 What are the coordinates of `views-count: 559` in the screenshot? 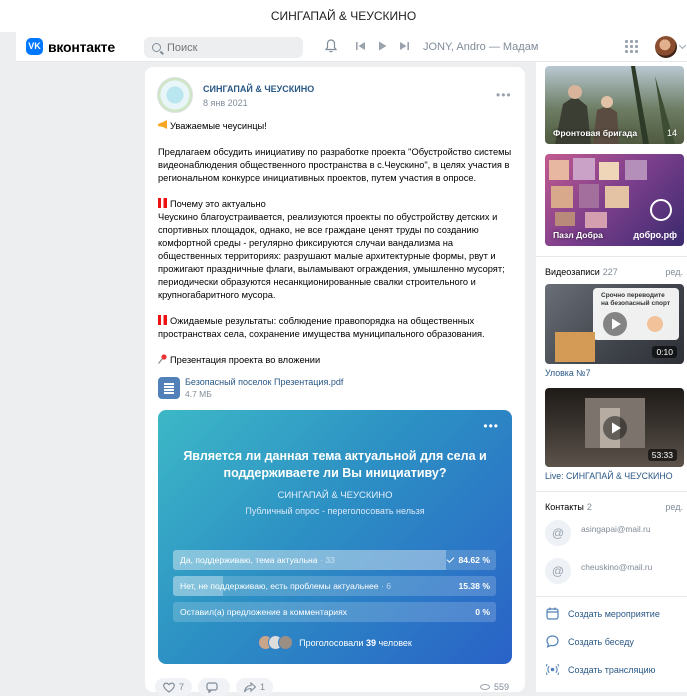 It's located at (502, 687).